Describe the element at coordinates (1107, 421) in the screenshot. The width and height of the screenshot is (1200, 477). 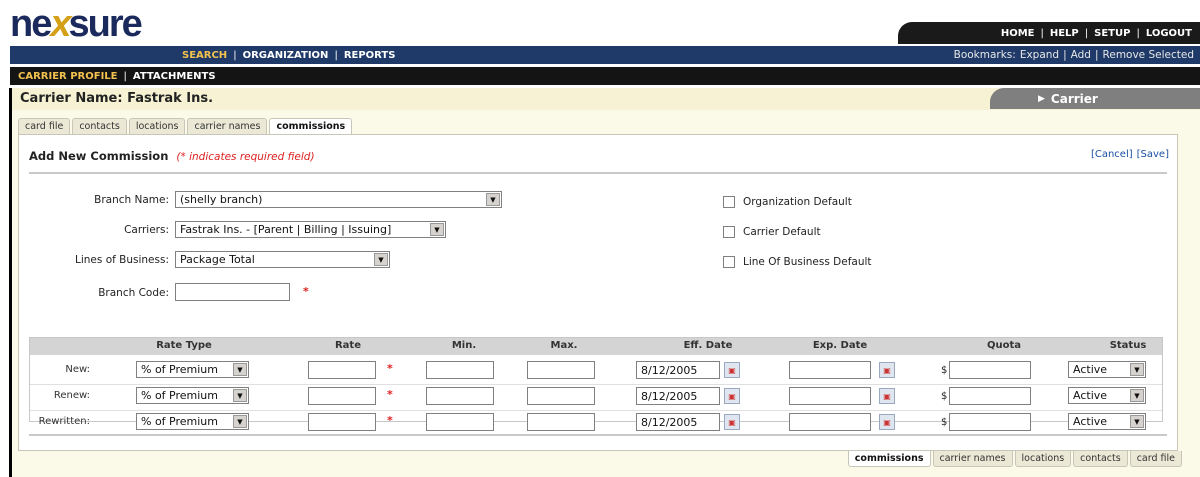
I see `status-select-rewritten: Active ▼` at that location.